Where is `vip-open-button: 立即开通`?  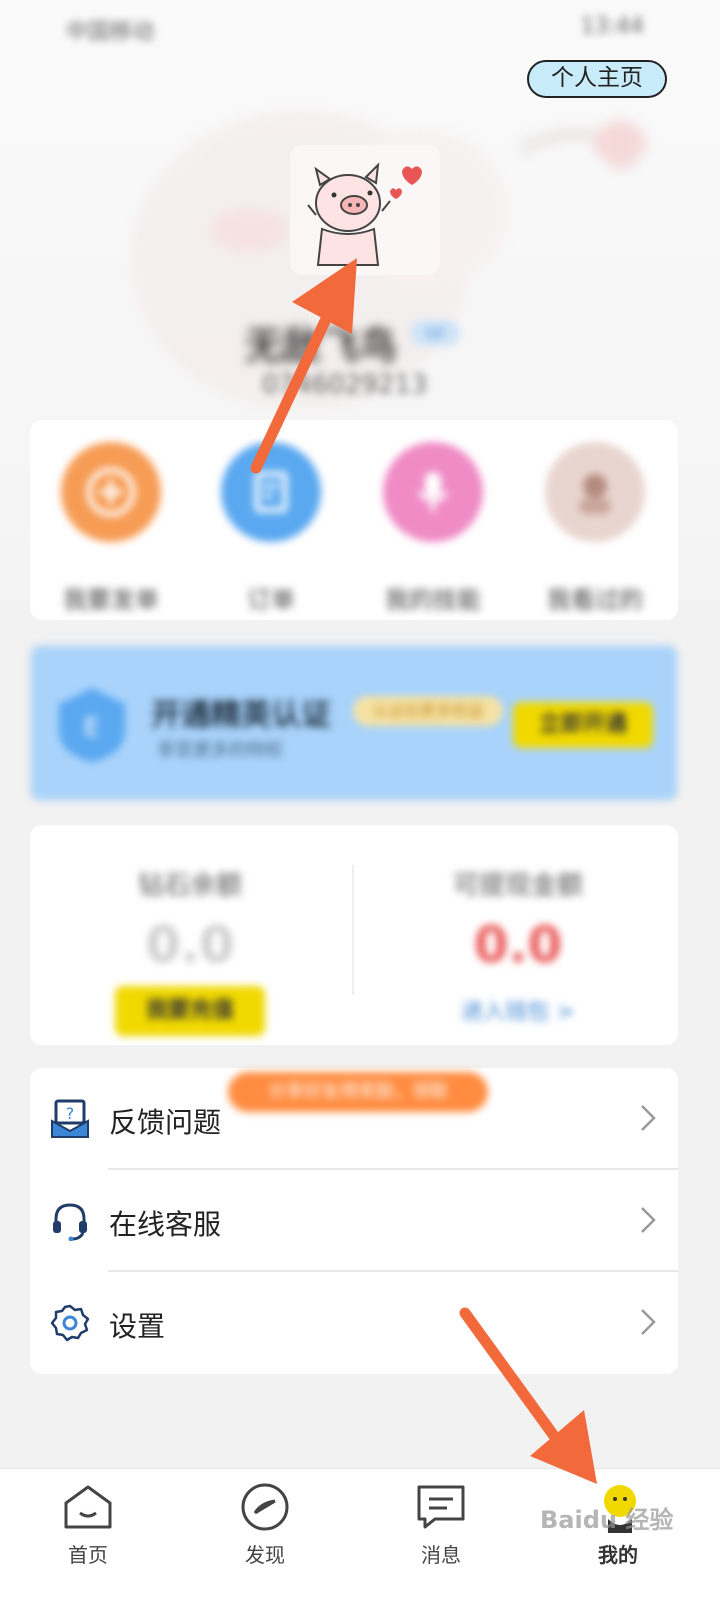
vip-open-button: 立即开通 is located at coordinates (583, 725).